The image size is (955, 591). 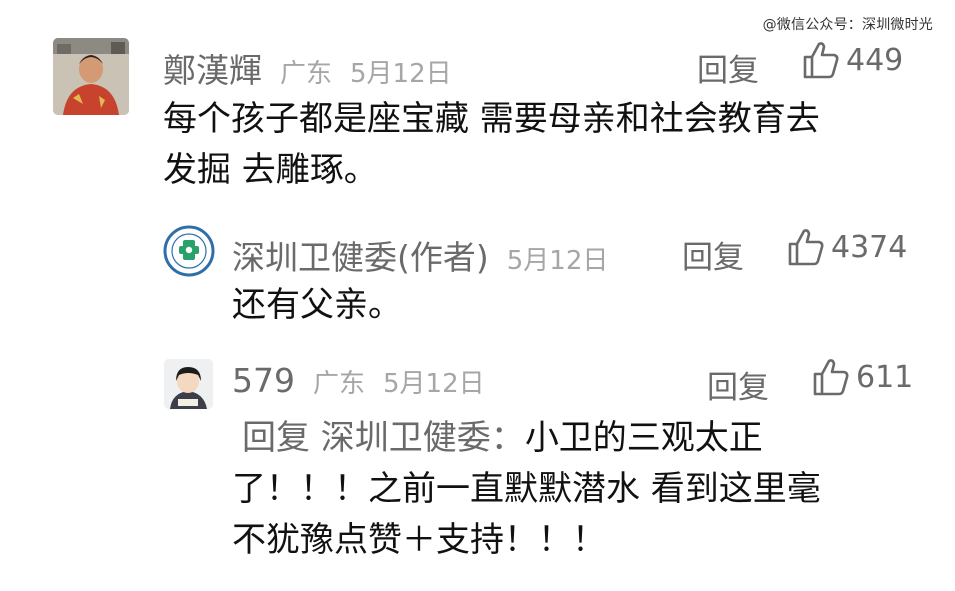 I want to click on like-button: 4374, so click(x=847, y=247).